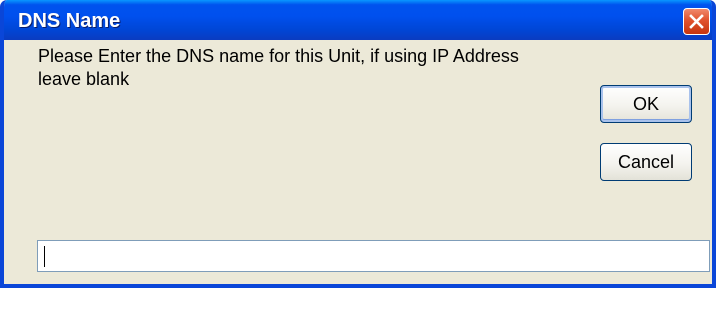 The width and height of the screenshot is (716, 309). I want to click on close-button, so click(696, 21).